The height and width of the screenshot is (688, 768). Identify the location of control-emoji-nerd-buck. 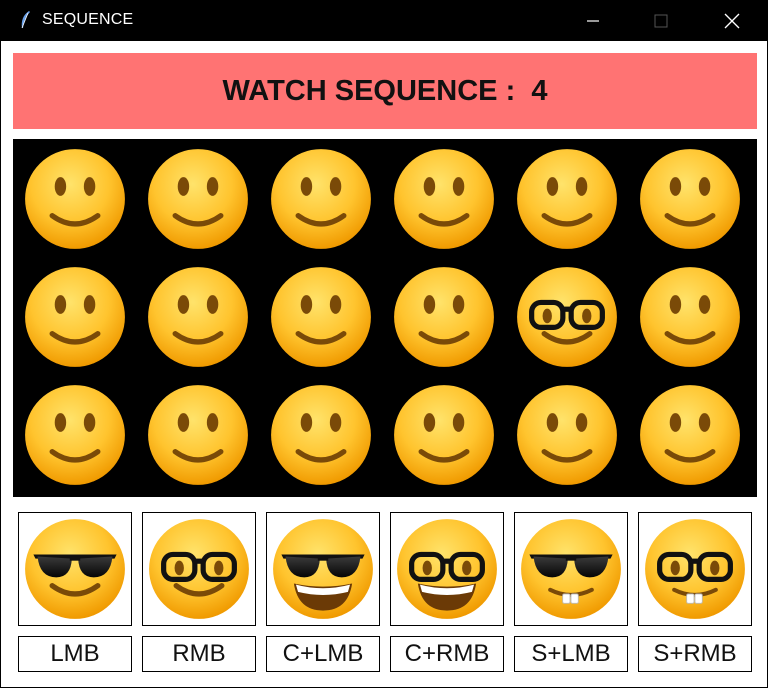
(695, 569).